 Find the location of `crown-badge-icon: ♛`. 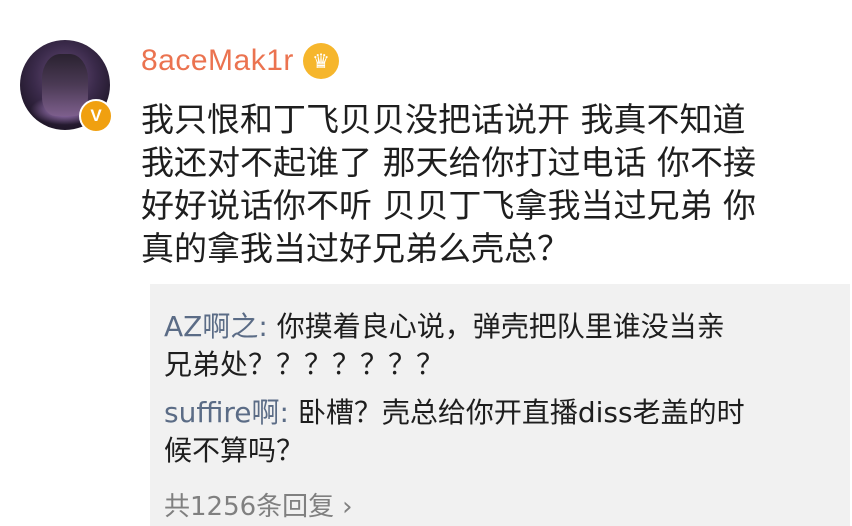

crown-badge-icon: ♛ is located at coordinates (321, 61).